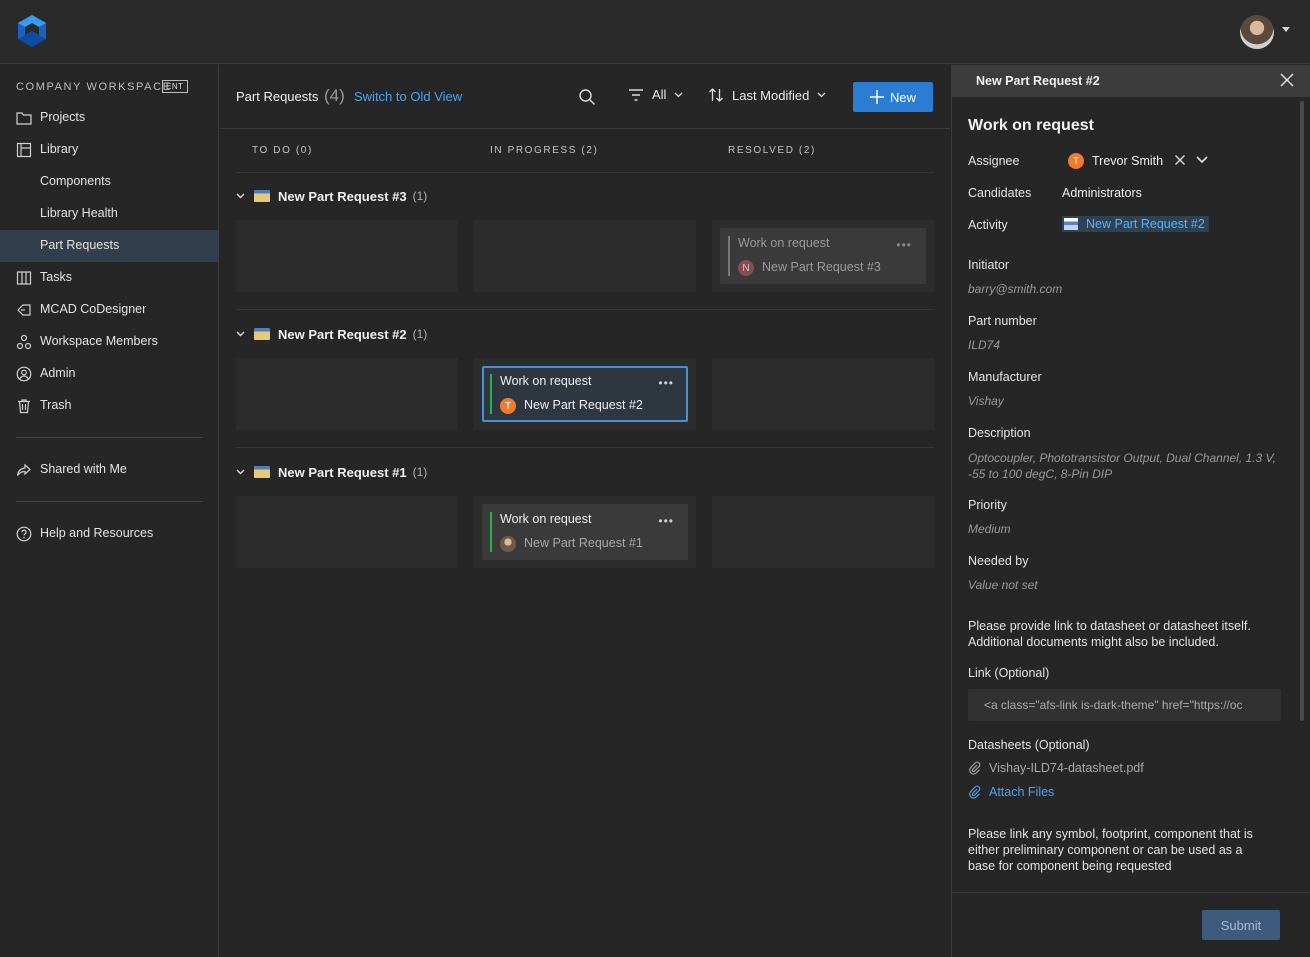  Describe the element at coordinates (109, 150) in the screenshot. I see `sidebar-item-library: Library` at that location.